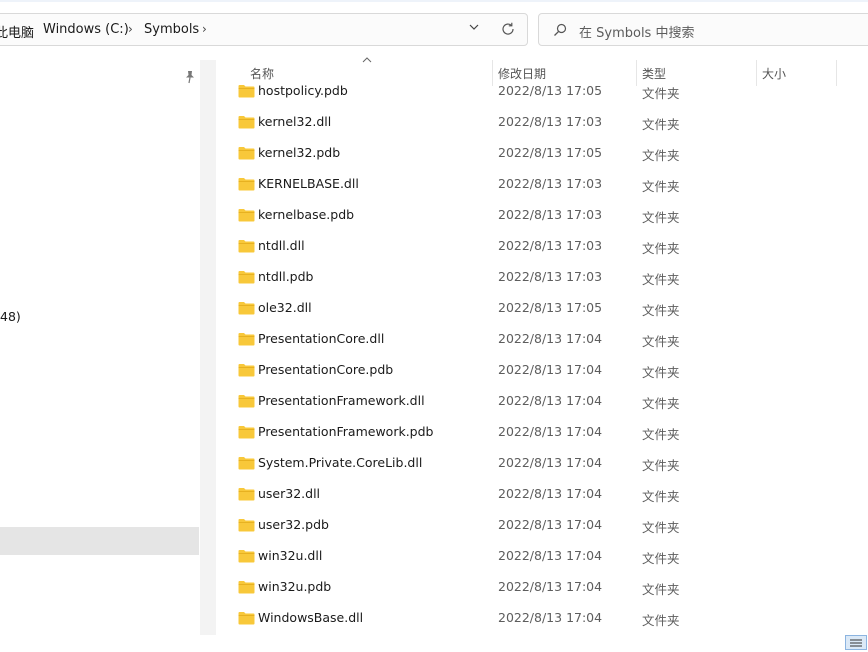  I want to click on file-name: kernel32.dll, so click(294, 121).